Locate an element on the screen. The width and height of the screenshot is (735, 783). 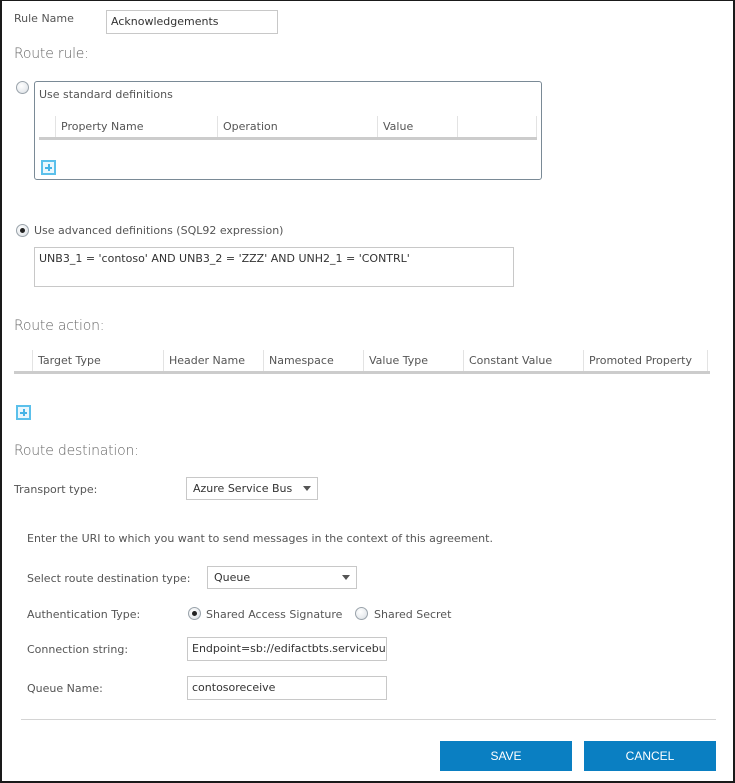
route-destination-title: Route destination: is located at coordinates (76, 451).